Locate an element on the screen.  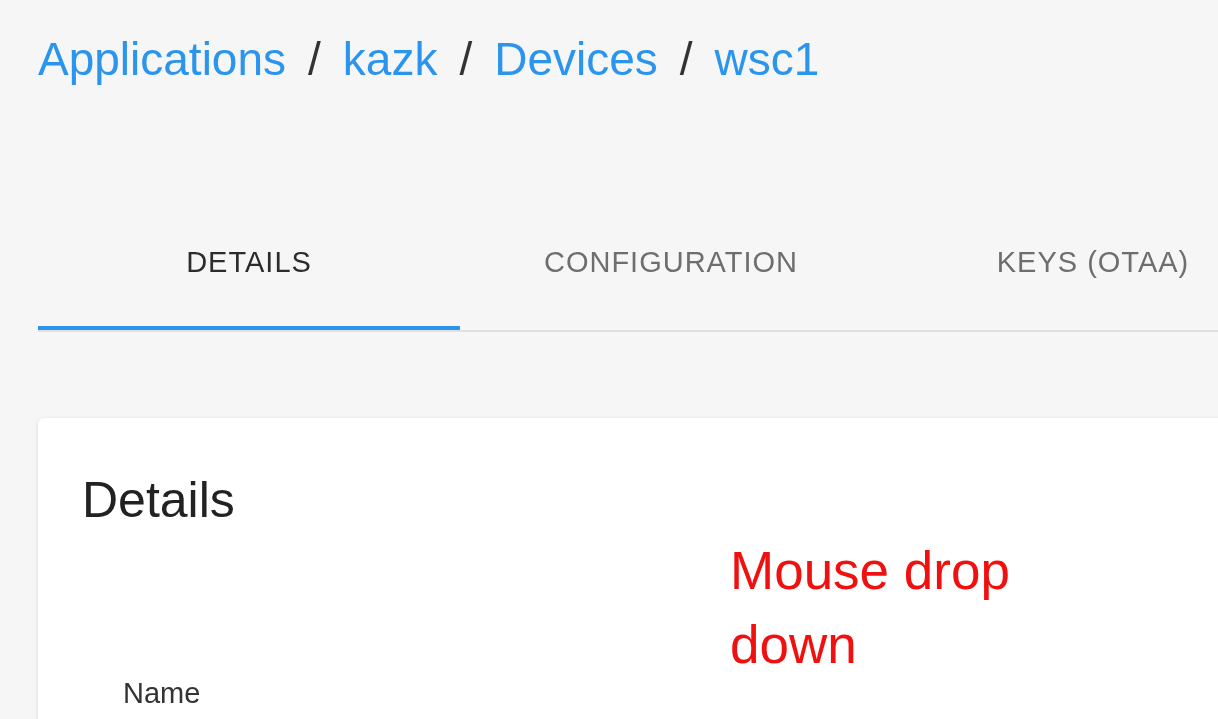
breadcrumb-link: Devices is located at coordinates (576, 59).